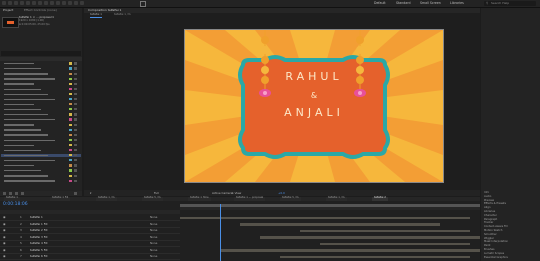 The image size is (540, 261). What do you see at coordinates (330, 205) in the screenshot?
I see `work-area-bar` at bounding box center [330, 205].